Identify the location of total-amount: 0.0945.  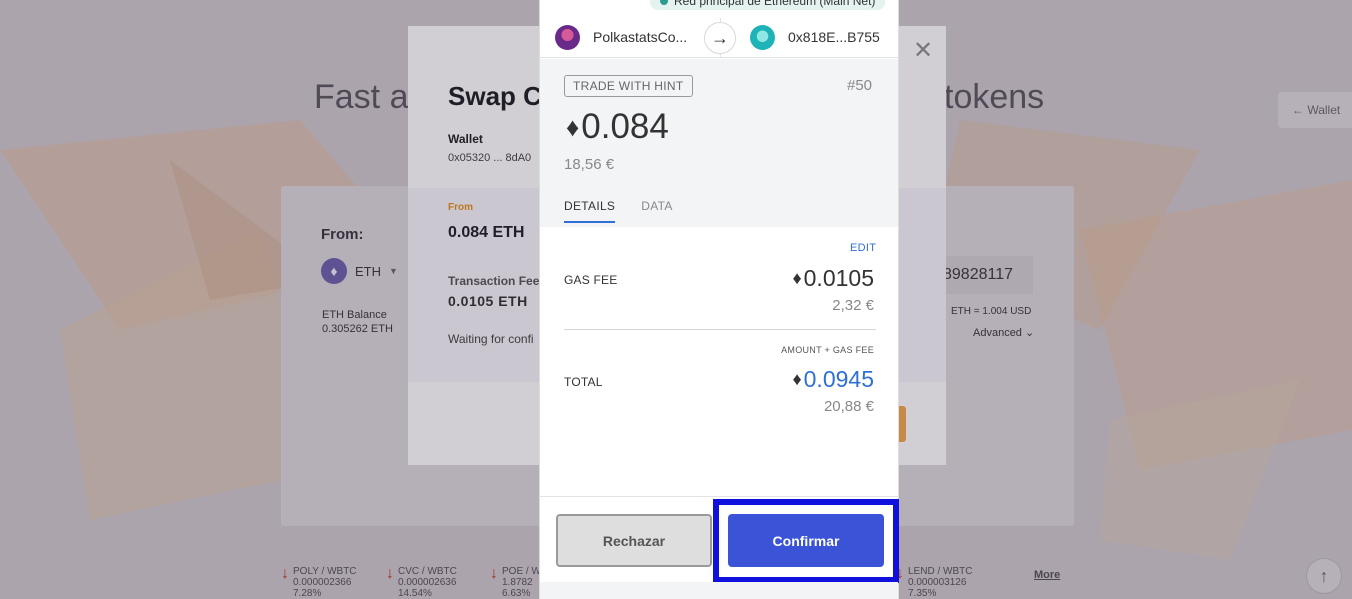
(838, 379).